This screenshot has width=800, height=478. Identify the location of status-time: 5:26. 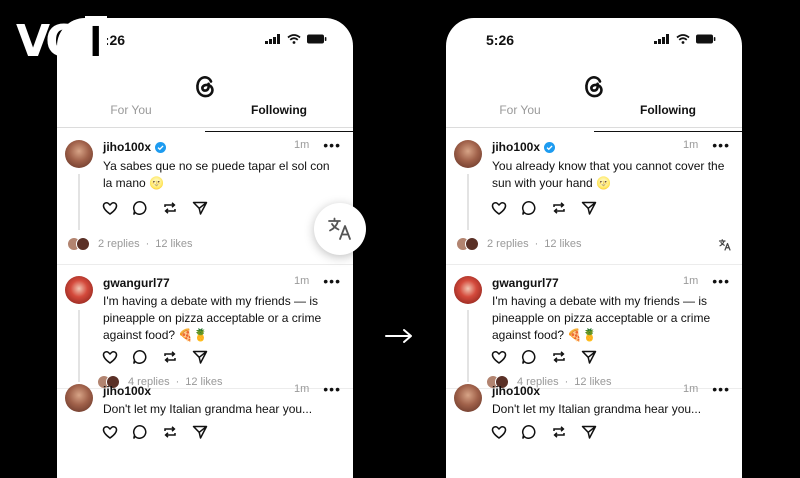
(500, 40).